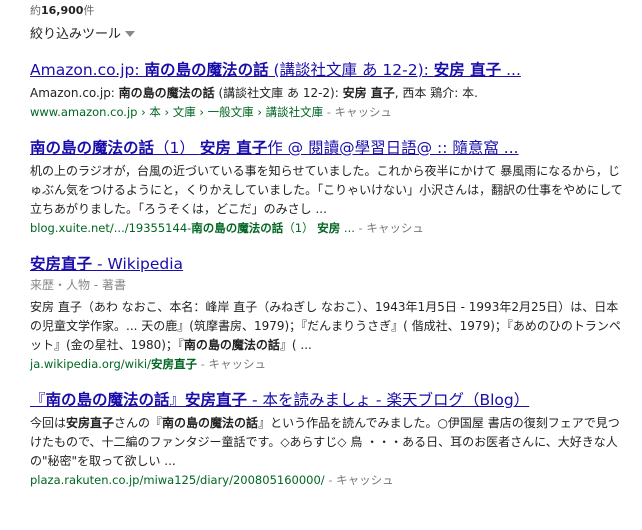 The height and width of the screenshot is (530, 642). What do you see at coordinates (436, 93) in the screenshot?
I see `text-segment: , 西本 鶏介: 本.` at bounding box center [436, 93].